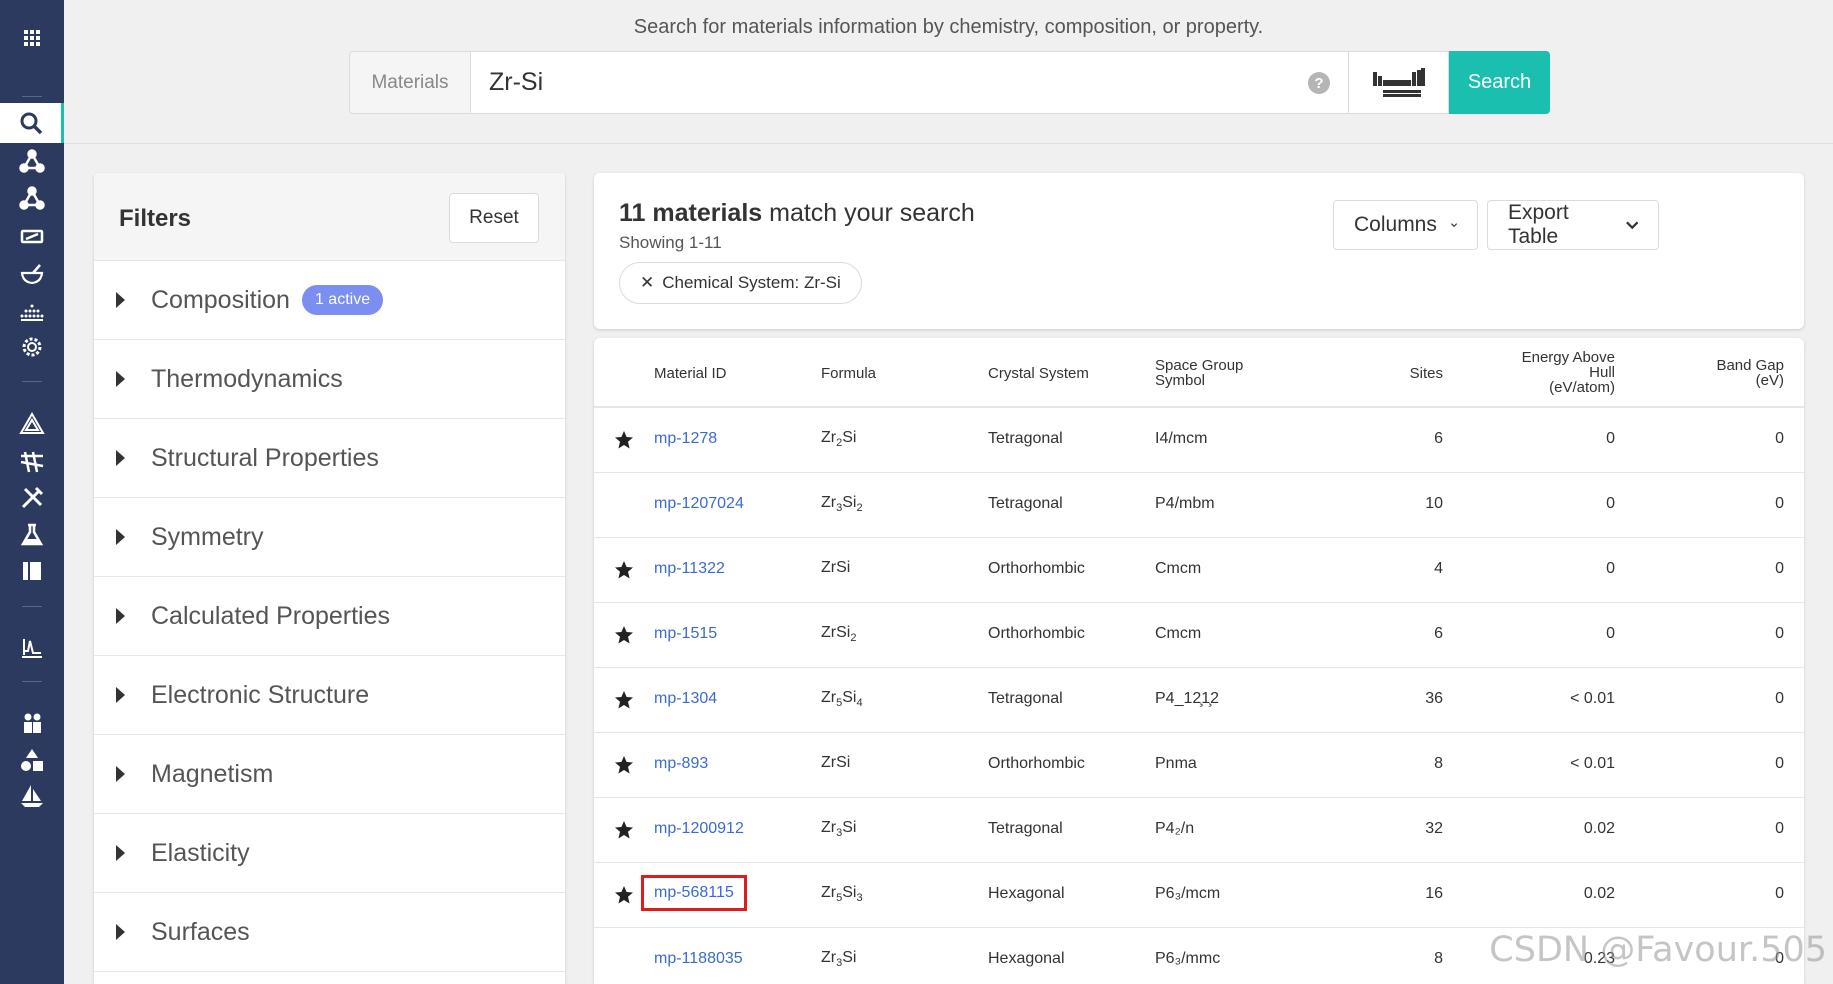 The width and height of the screenshot is (1833, 984). I want to click on material-id-link: mp-568115, so click(694, 893).